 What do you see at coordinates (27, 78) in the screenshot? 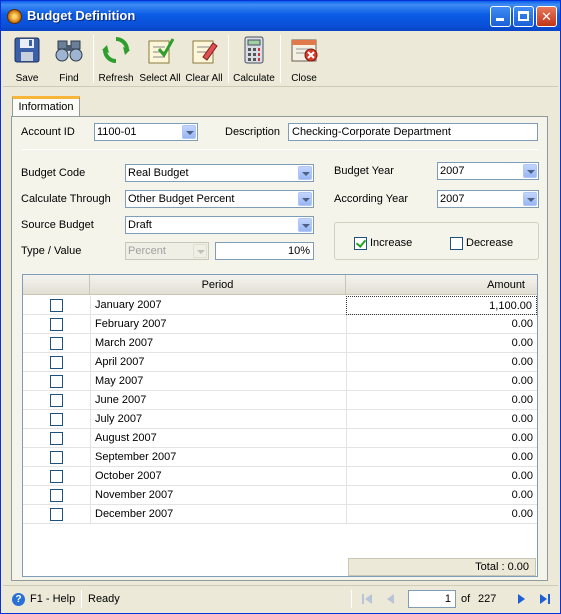
I see `save-label: Save` at bounding box center [27, 78].